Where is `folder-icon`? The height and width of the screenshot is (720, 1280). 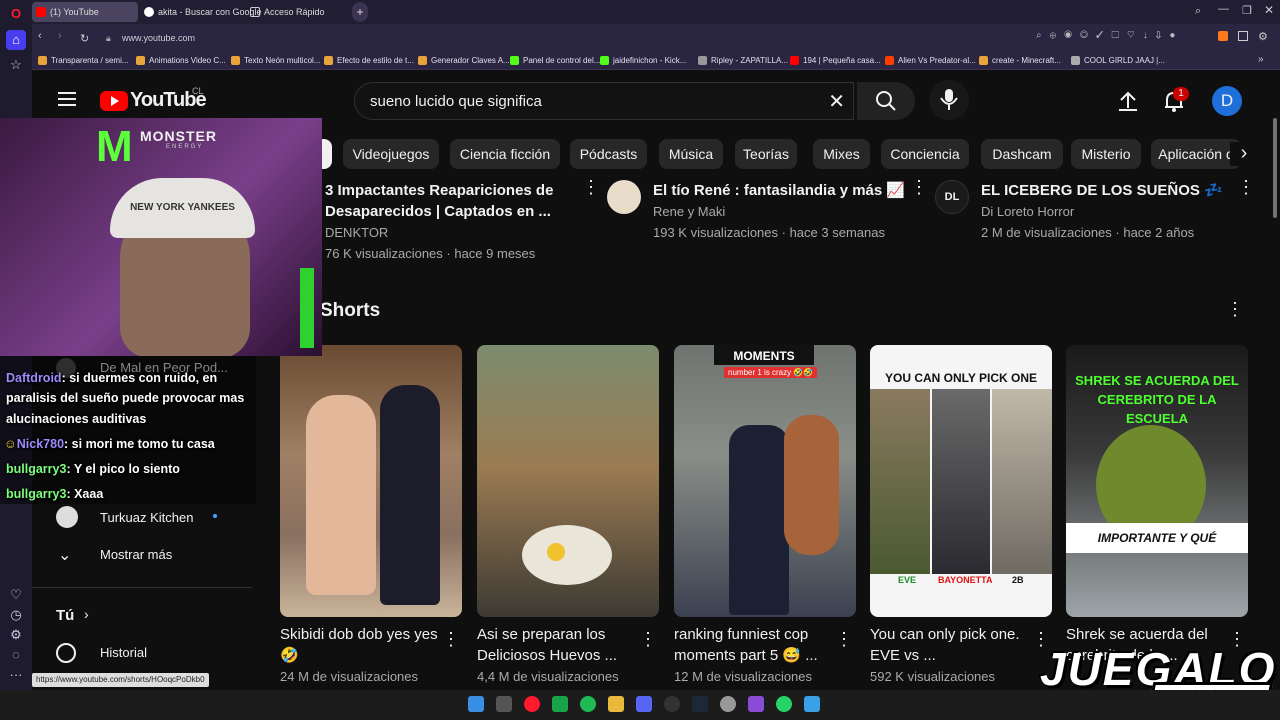 folder-icon is located at coordinates (616, 704).